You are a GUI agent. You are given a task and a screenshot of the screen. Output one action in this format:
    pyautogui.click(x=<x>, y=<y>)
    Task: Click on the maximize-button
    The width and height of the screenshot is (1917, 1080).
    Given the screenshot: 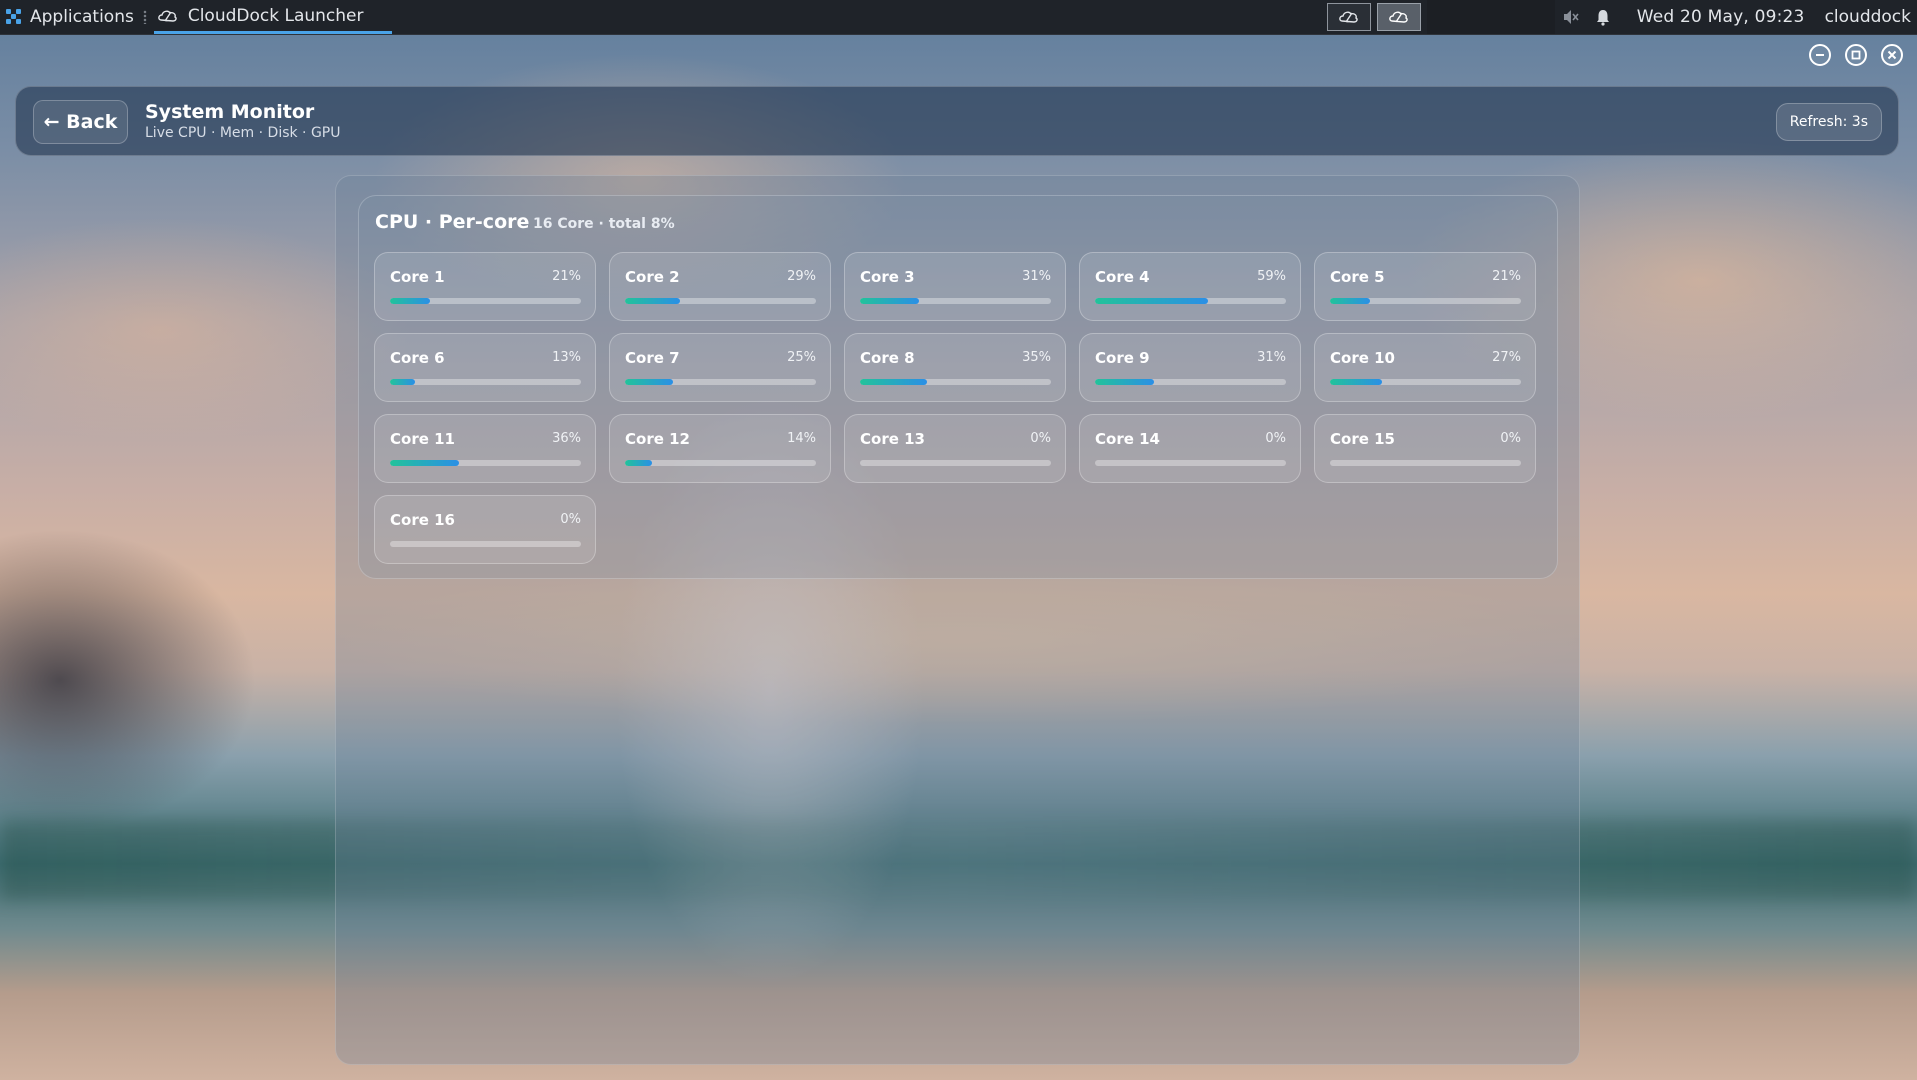 What is the action you would take?
    pyautogui.click(x=1856, y=55)
    